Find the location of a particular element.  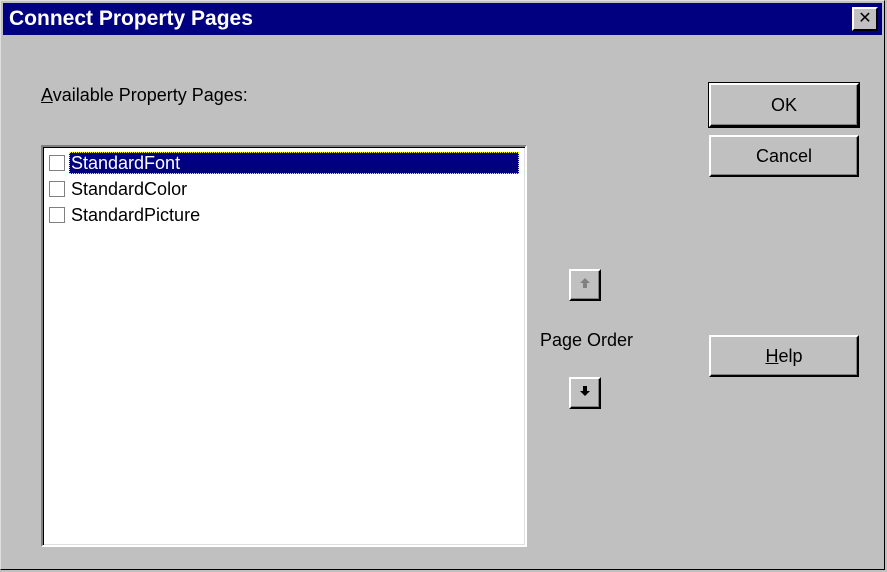

dialog-title: Connect Property Pages is located at coordinates (131, 18).